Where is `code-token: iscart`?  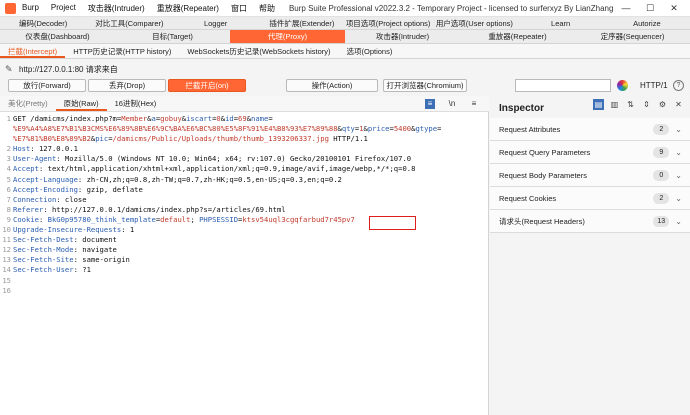
code-token: iscart is located at coordinates (199, 118).